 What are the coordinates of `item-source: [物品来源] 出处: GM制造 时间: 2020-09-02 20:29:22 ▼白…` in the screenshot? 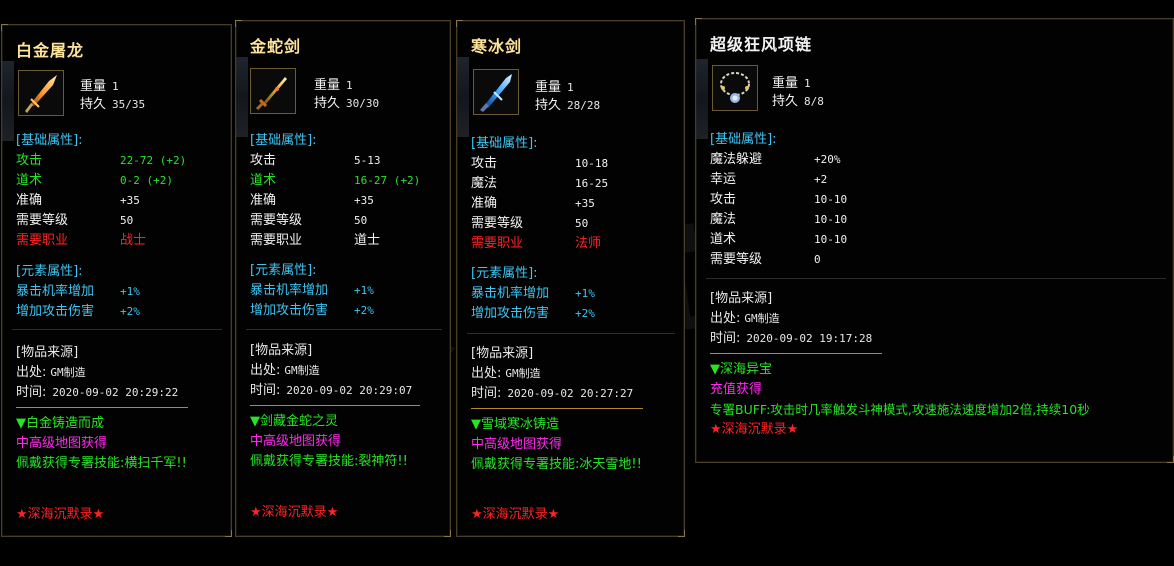 It's located at (102, 408).